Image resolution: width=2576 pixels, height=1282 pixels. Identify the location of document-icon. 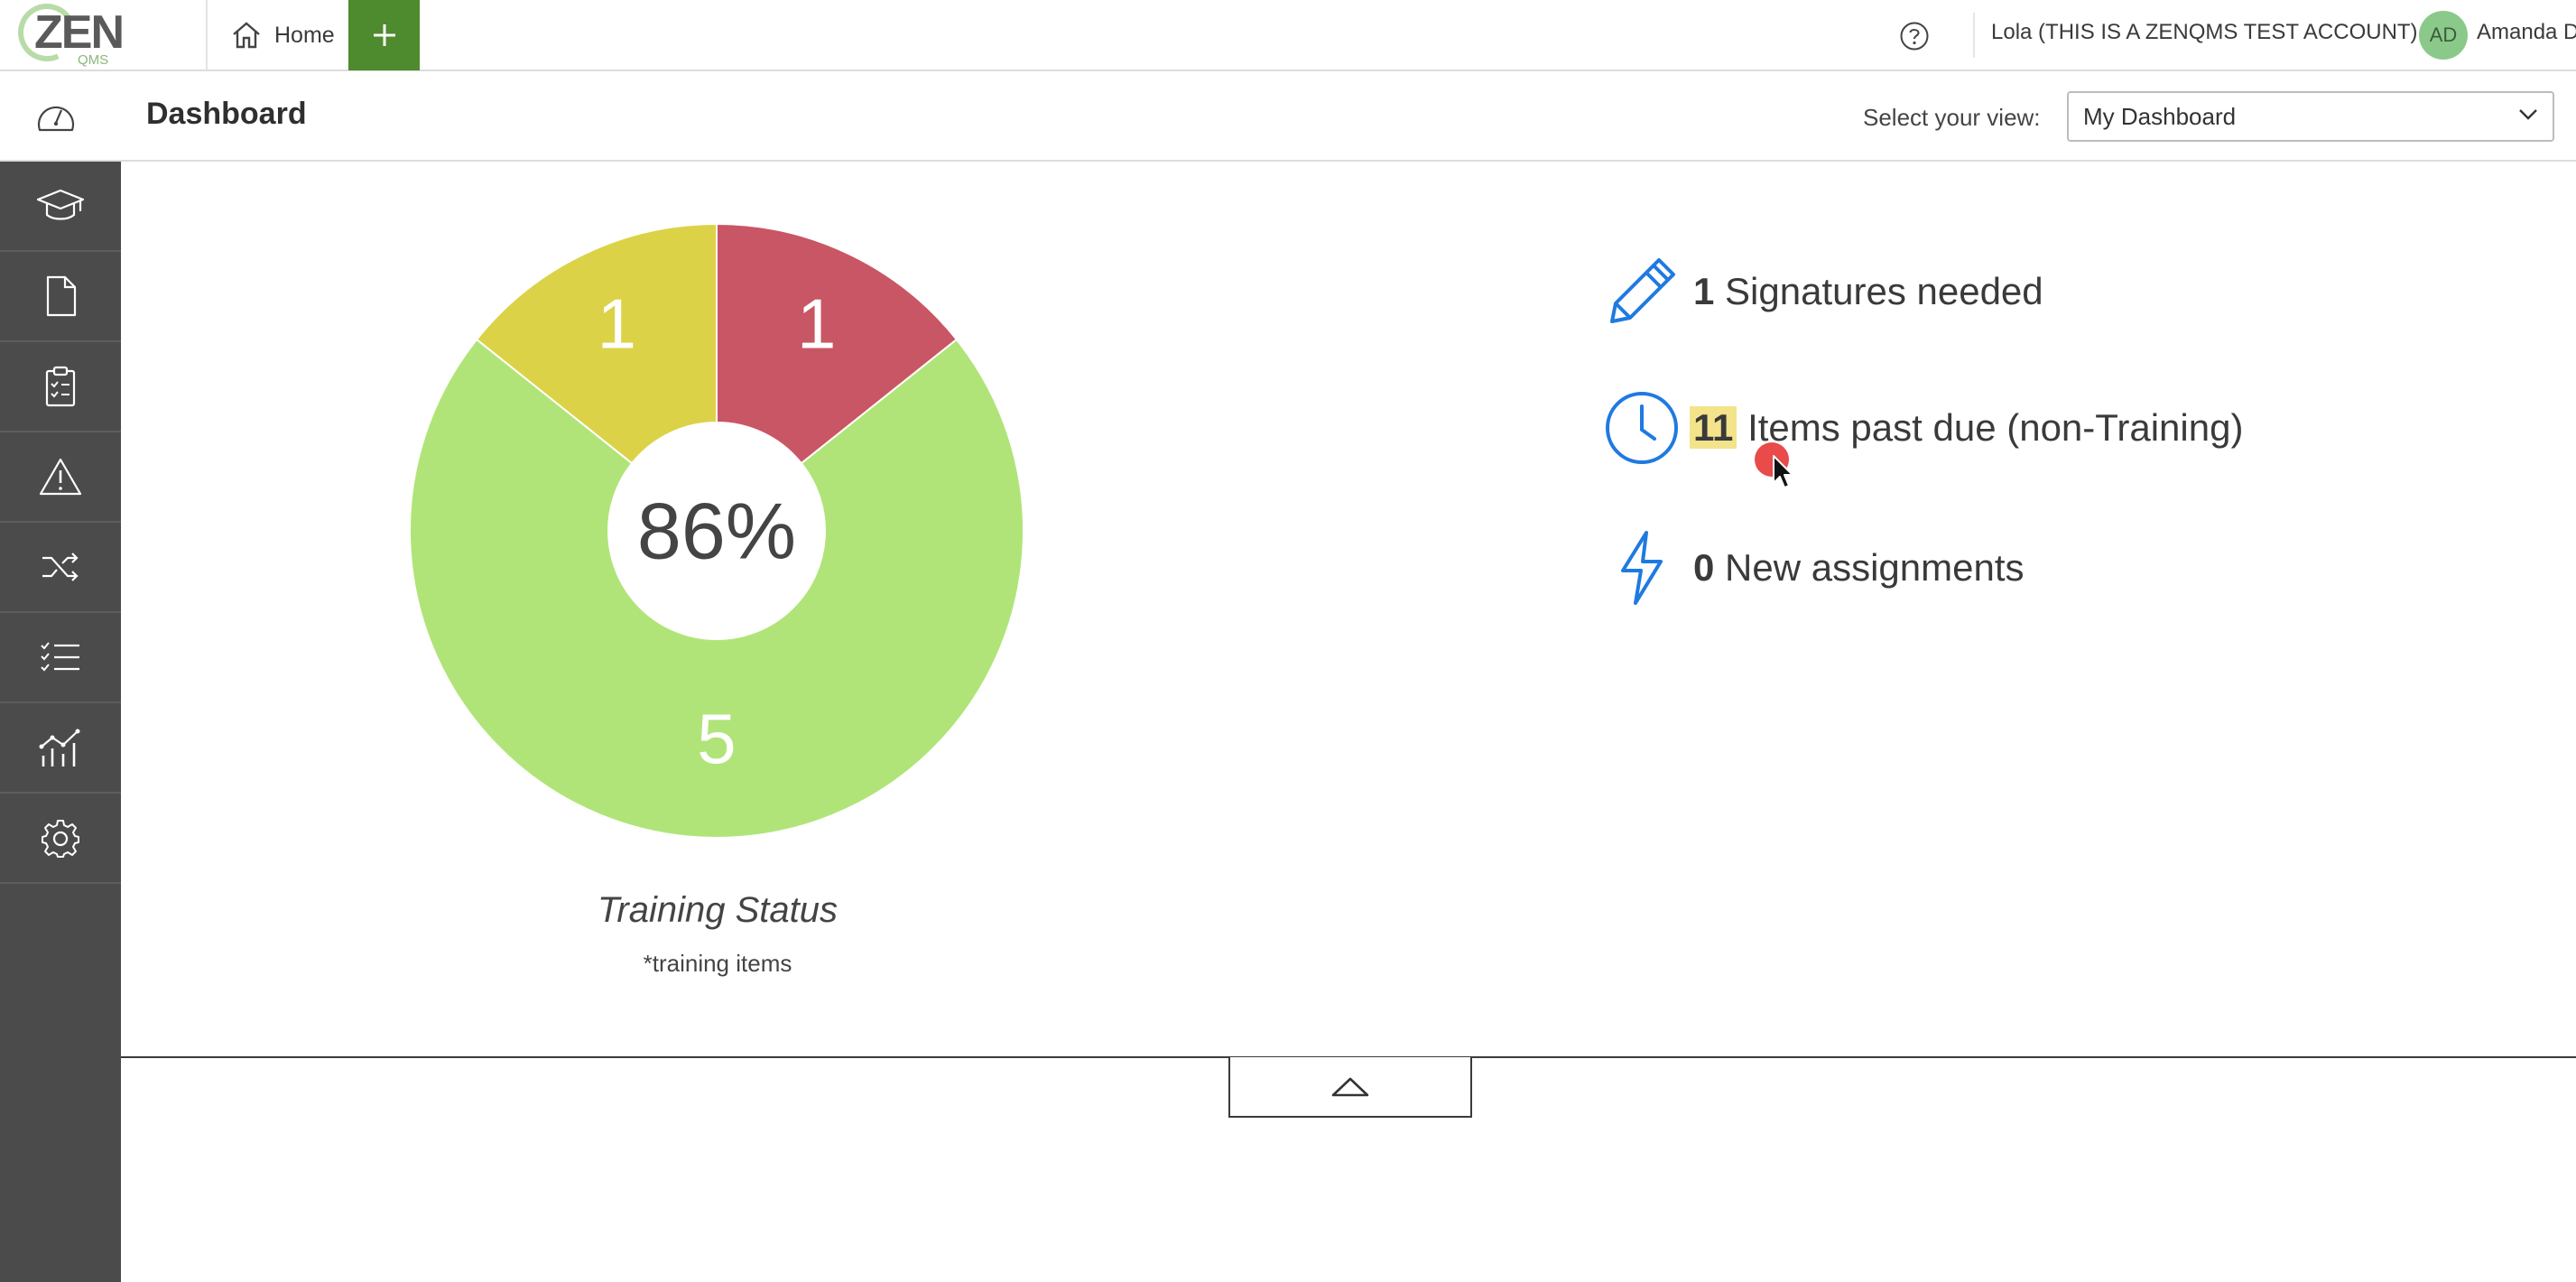
(62, 296).